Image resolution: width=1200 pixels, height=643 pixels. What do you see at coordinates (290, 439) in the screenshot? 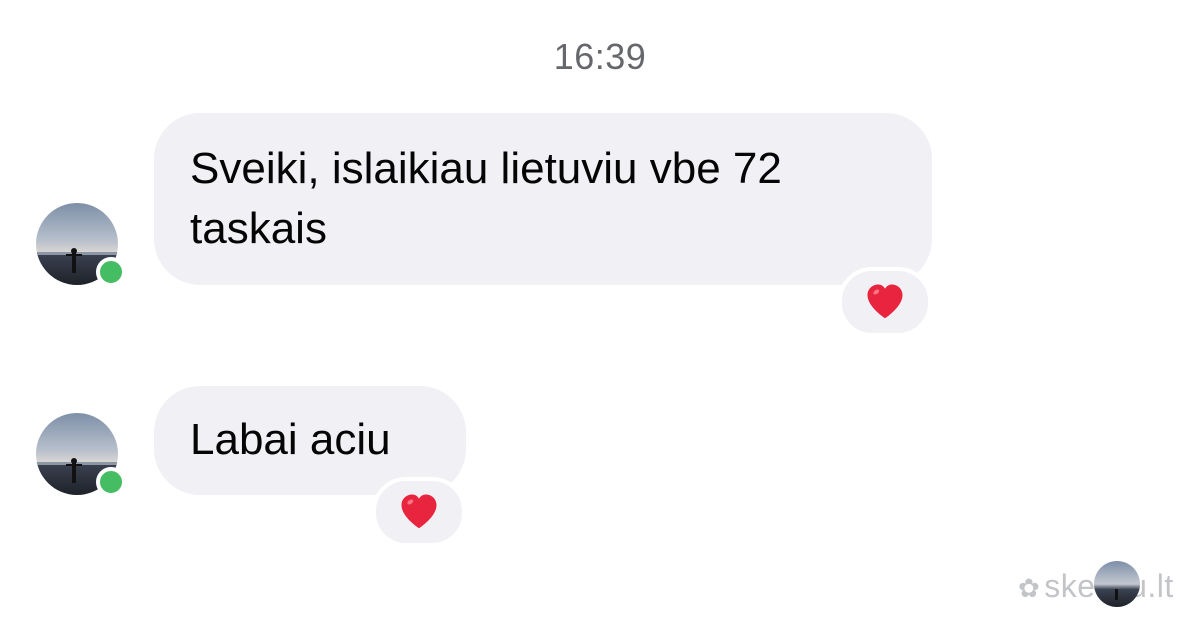
I see `message-text: Labai aciu` at bounding box center [290, 439].